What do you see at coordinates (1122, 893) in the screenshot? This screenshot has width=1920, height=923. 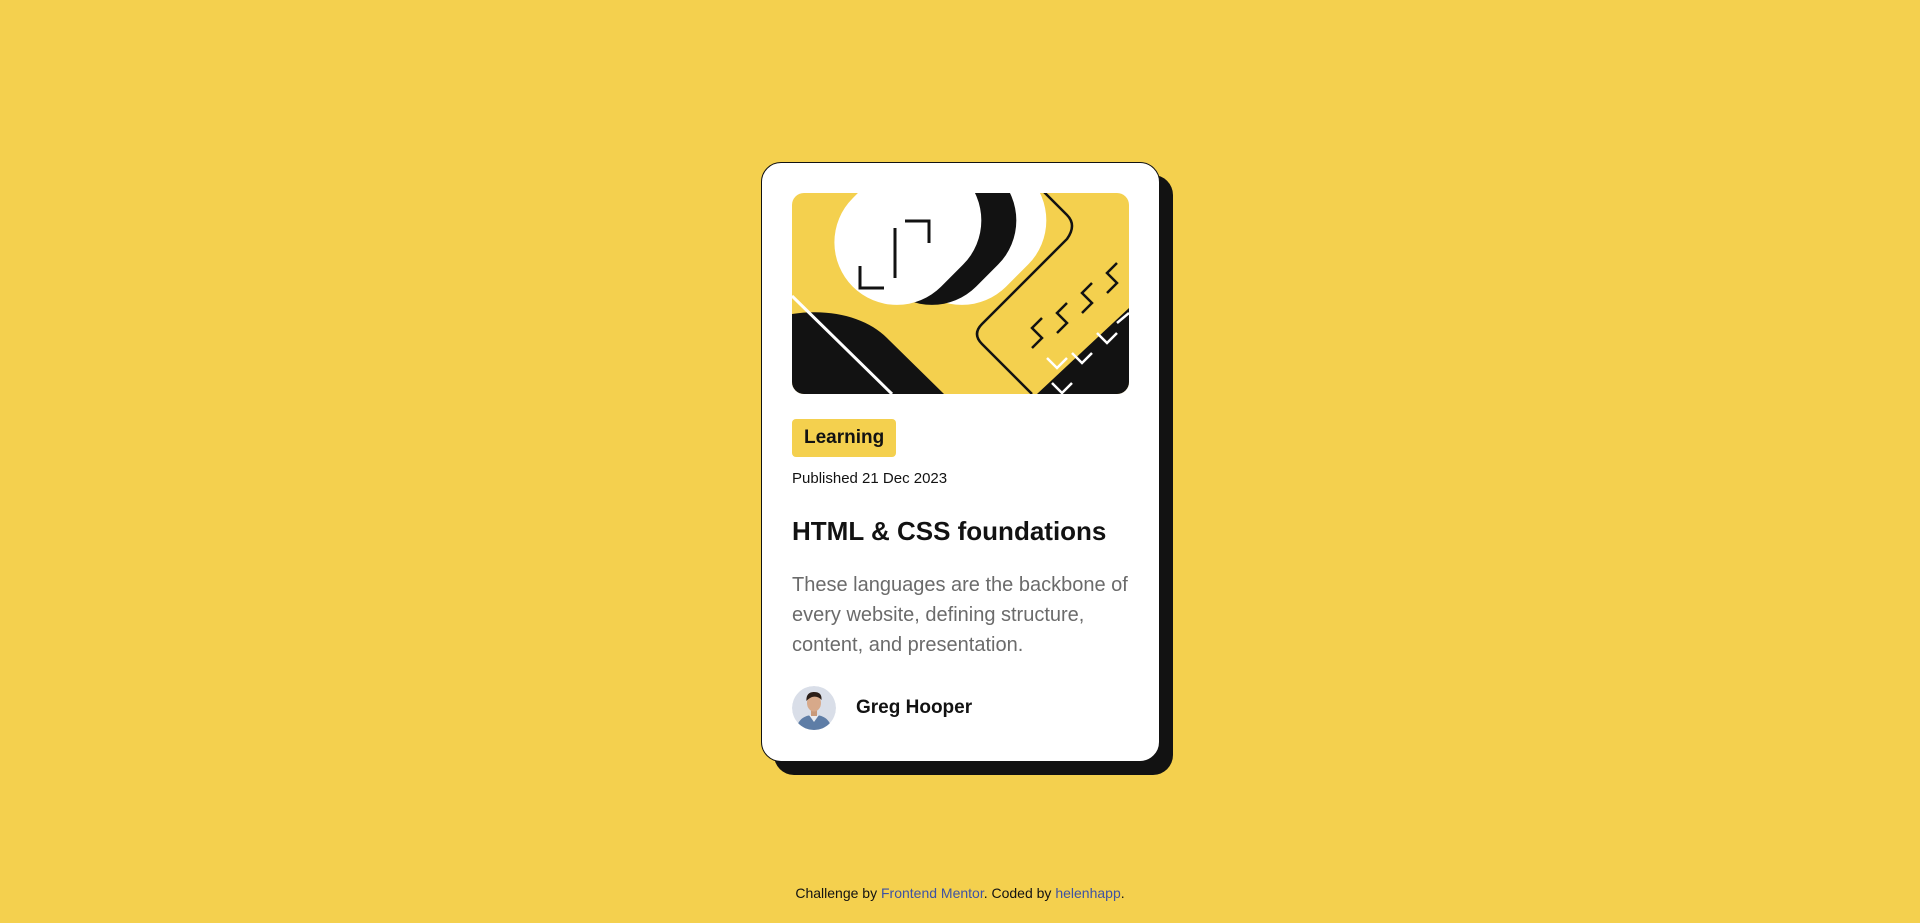 I see `attribution-suffix: .` at bounding box center [1122, 893].